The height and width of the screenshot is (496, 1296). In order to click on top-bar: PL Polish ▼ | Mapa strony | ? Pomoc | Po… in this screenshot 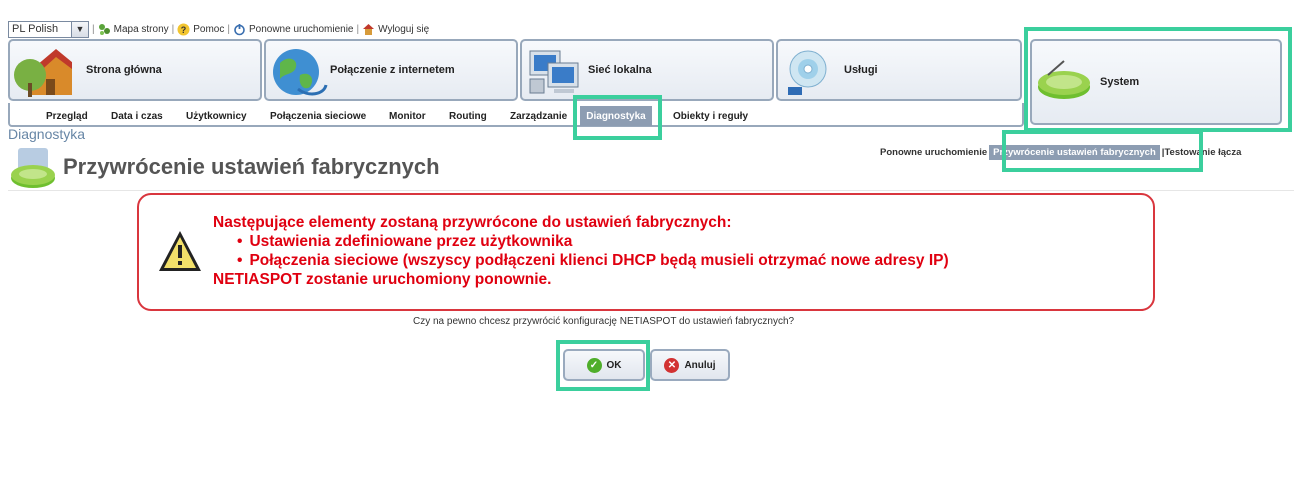, I will do `click(218, 29)`.